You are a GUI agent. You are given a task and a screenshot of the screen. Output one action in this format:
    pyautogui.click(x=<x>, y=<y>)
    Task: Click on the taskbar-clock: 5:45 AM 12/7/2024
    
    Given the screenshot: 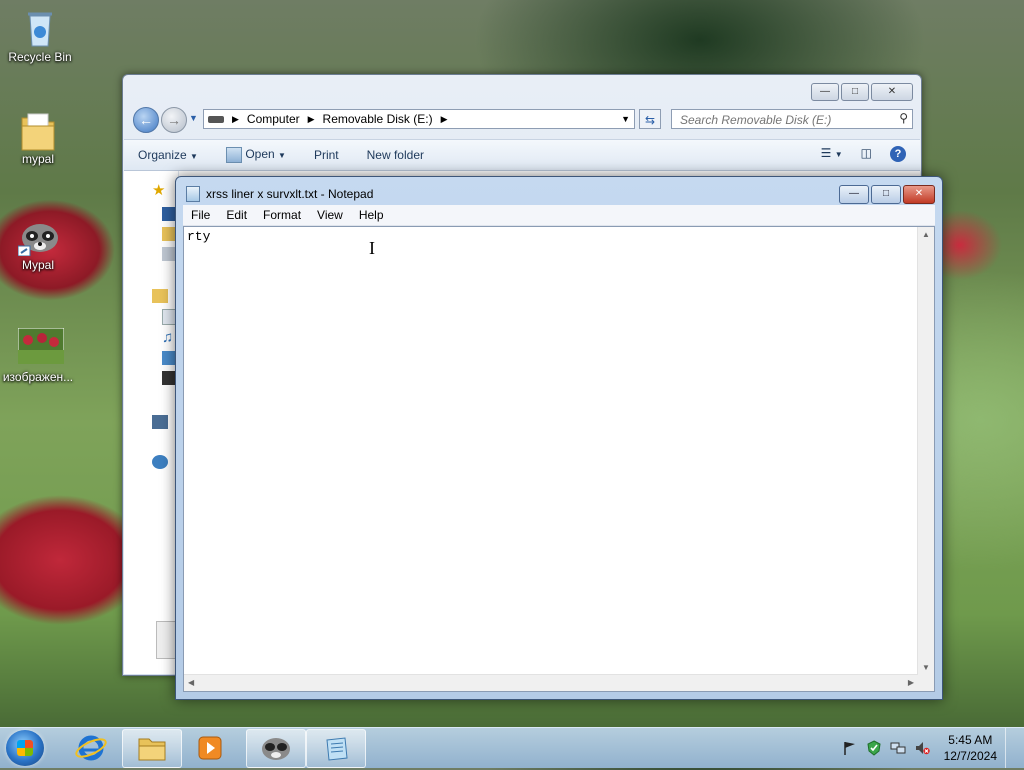 What is the action you would take?
    pyautogui.click(x=970, y=748)
    